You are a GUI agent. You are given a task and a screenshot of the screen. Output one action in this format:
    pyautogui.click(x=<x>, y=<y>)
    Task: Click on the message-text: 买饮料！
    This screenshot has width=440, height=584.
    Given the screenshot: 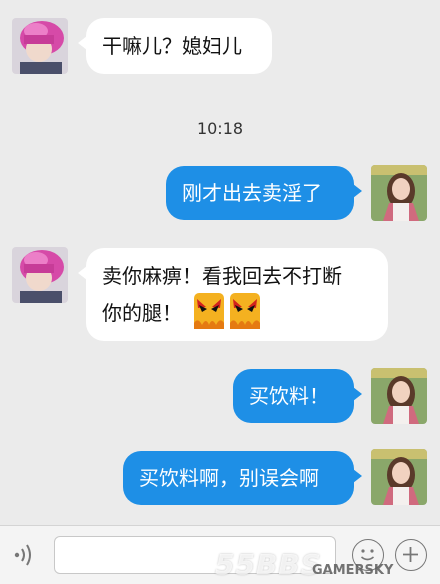 What is the action you would take?
    pyautogui.click(x=289, y=396)
    